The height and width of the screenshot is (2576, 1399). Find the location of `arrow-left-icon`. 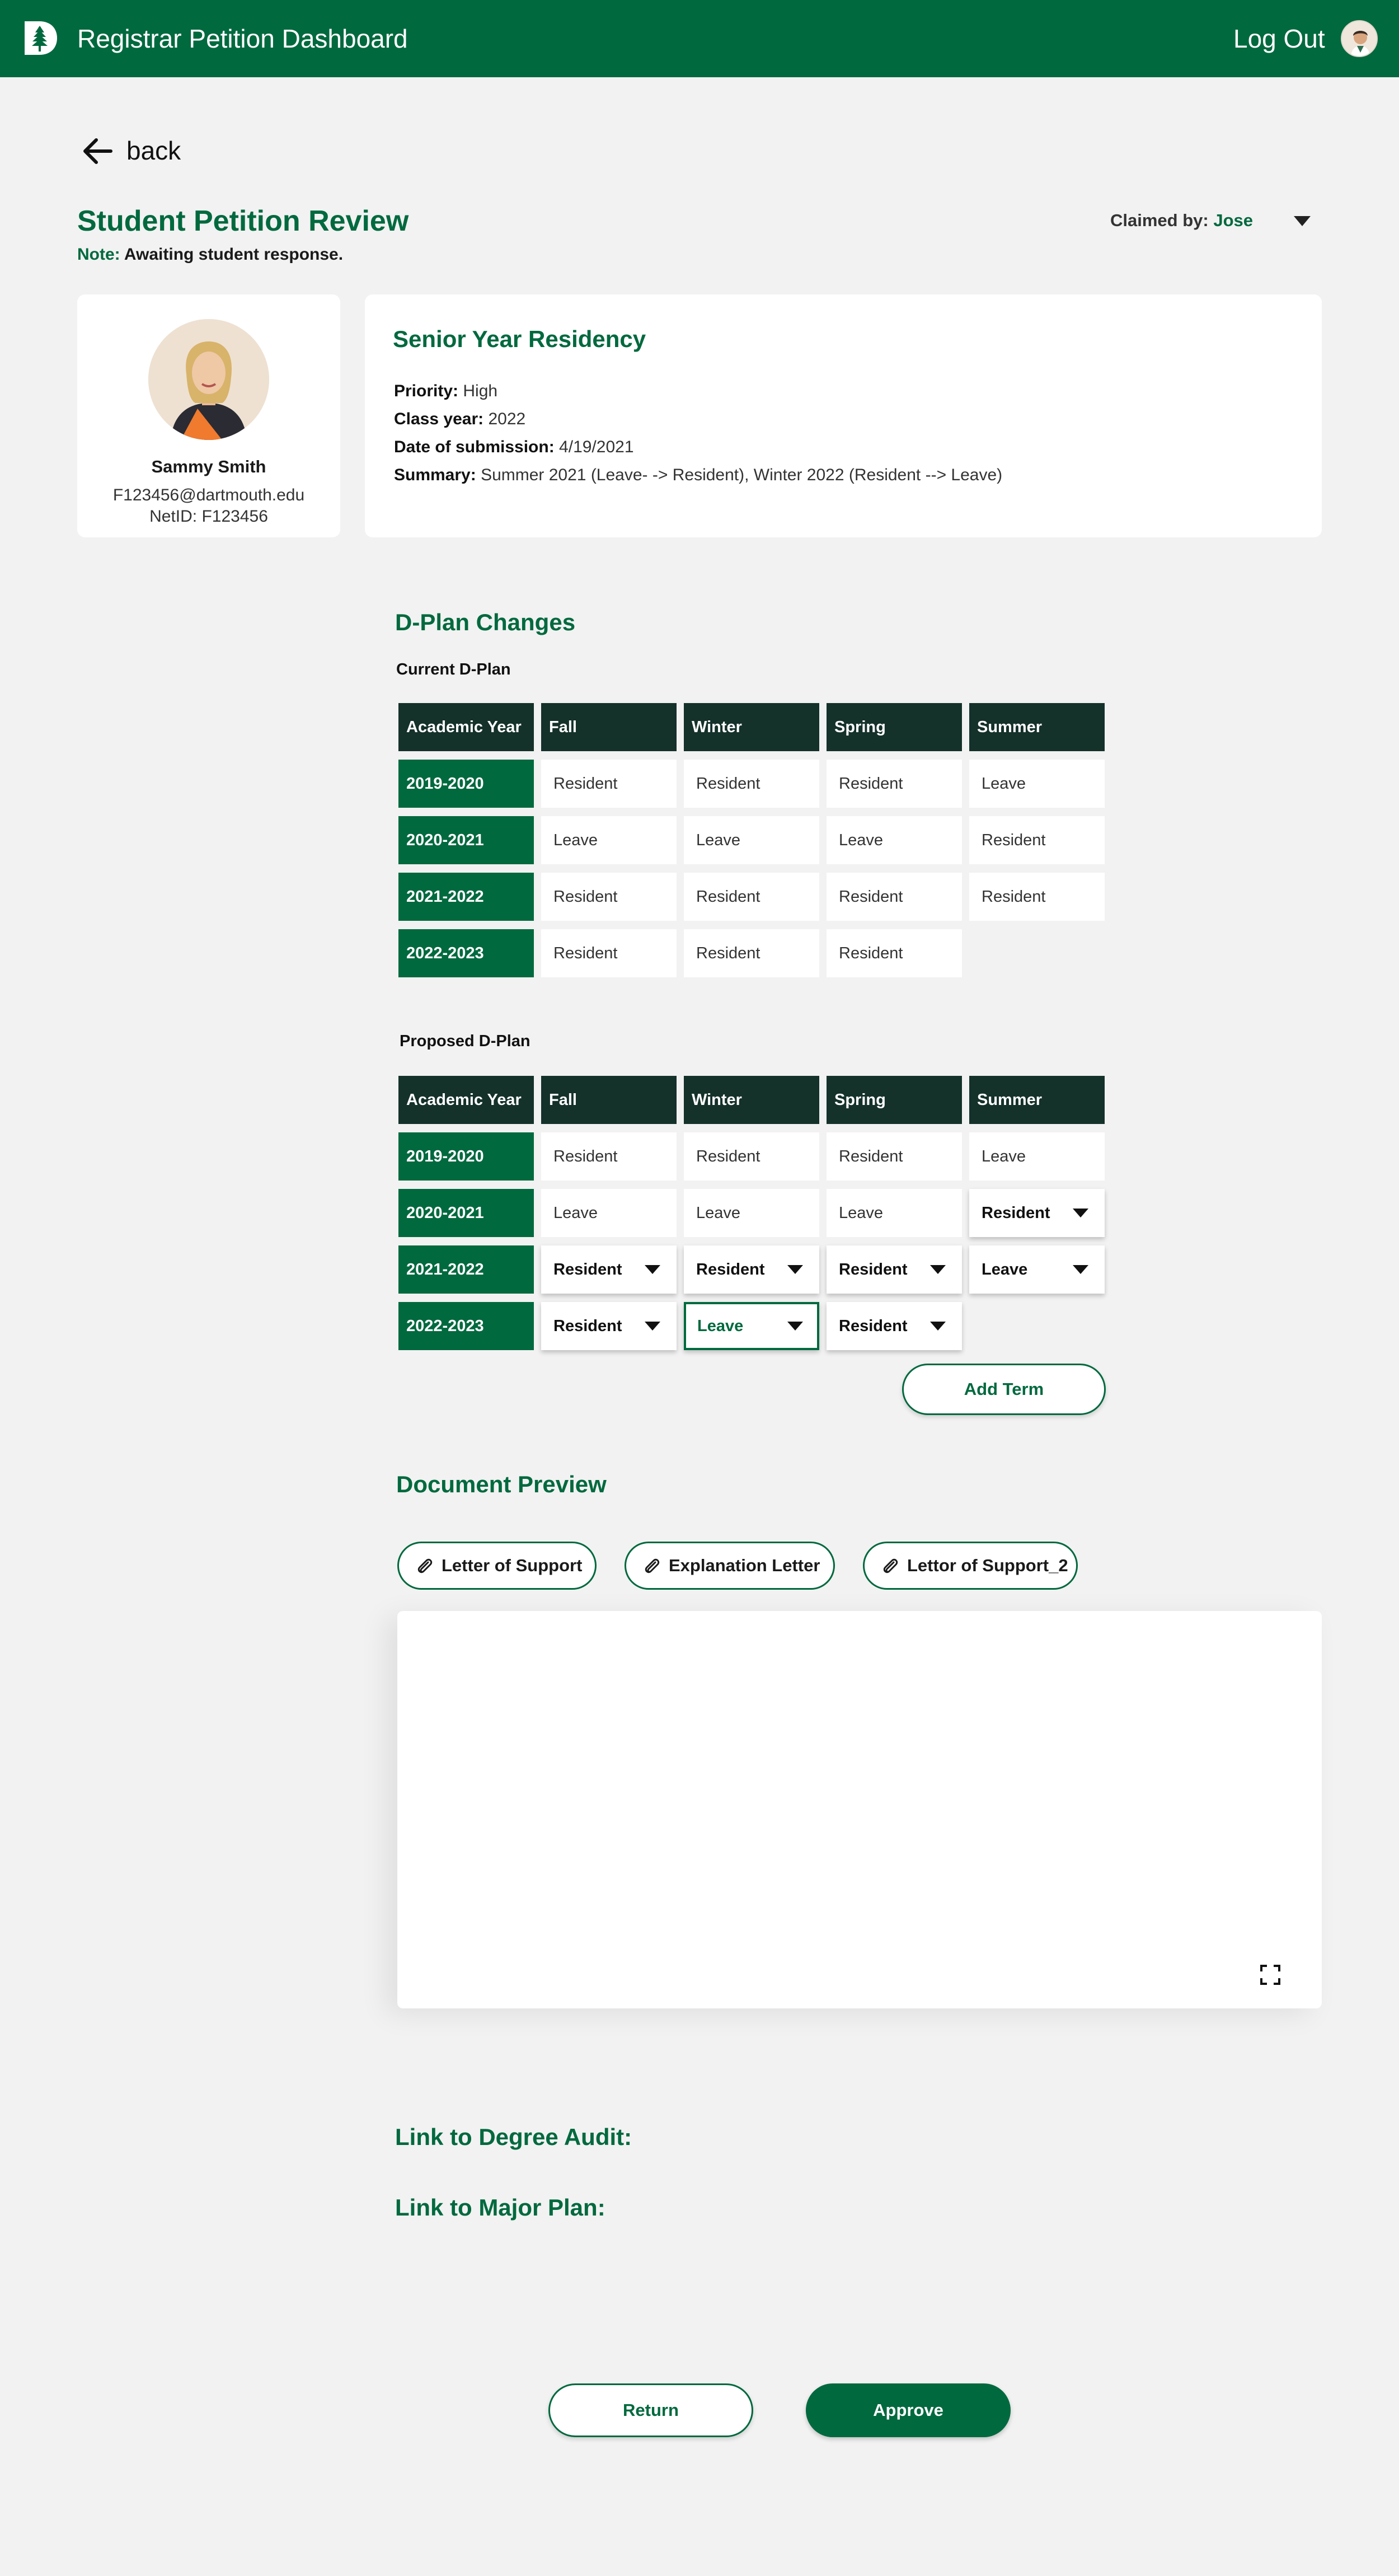

arrow-left-icon is located at coordinates (97, 151).